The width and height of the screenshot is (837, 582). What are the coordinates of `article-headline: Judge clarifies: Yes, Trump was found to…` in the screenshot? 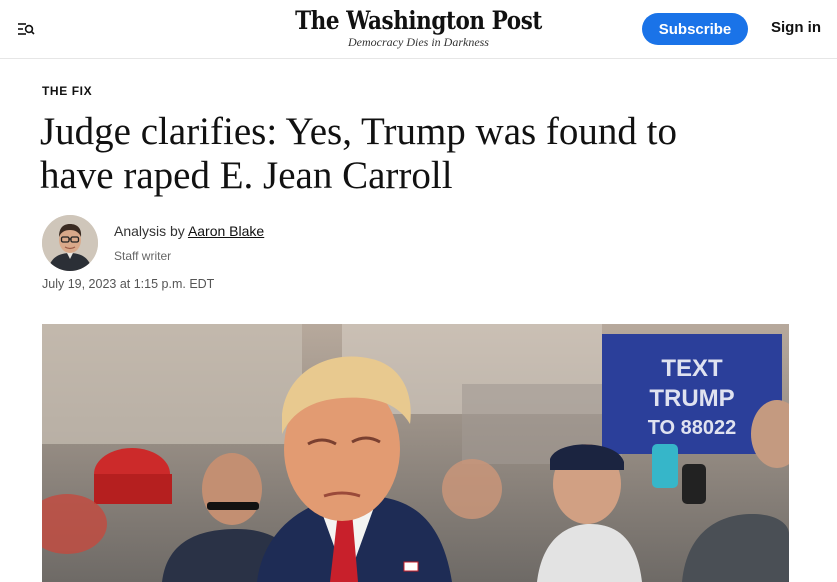 It's located at (359, 153).